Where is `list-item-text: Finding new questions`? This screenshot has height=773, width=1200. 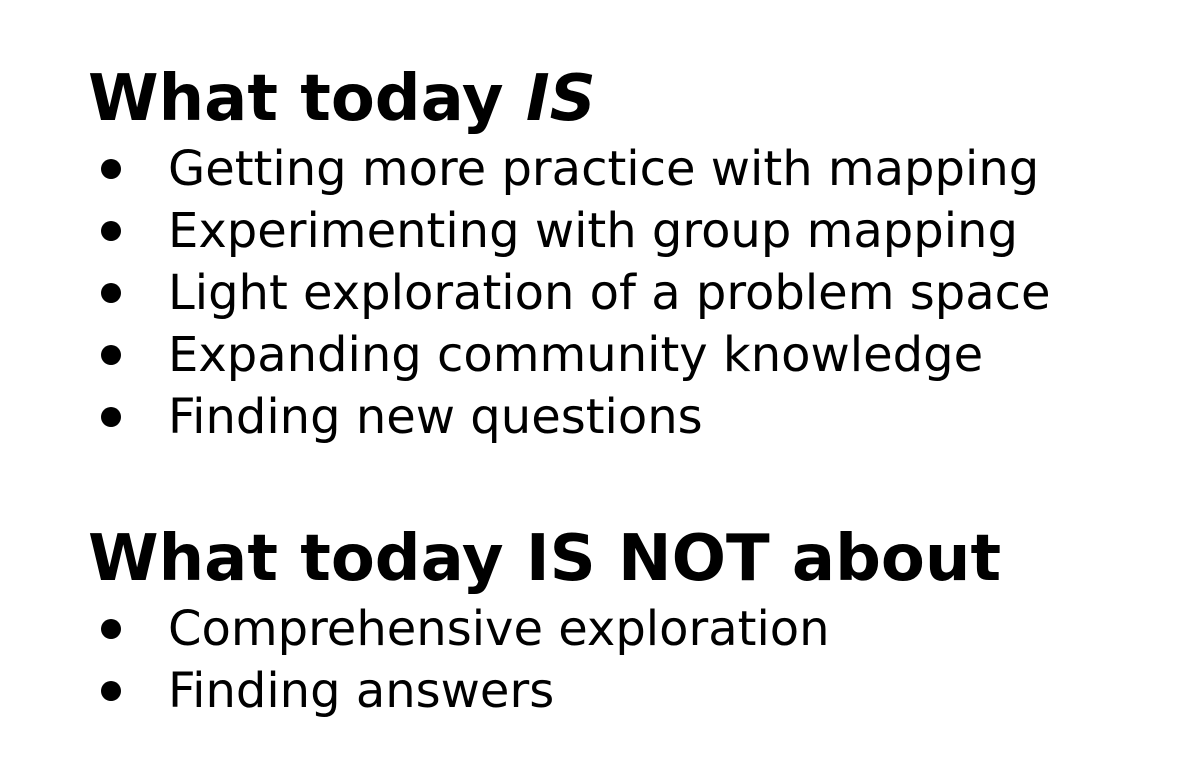
list-item-text: Finding new questions is located at coordinates (435, 417).